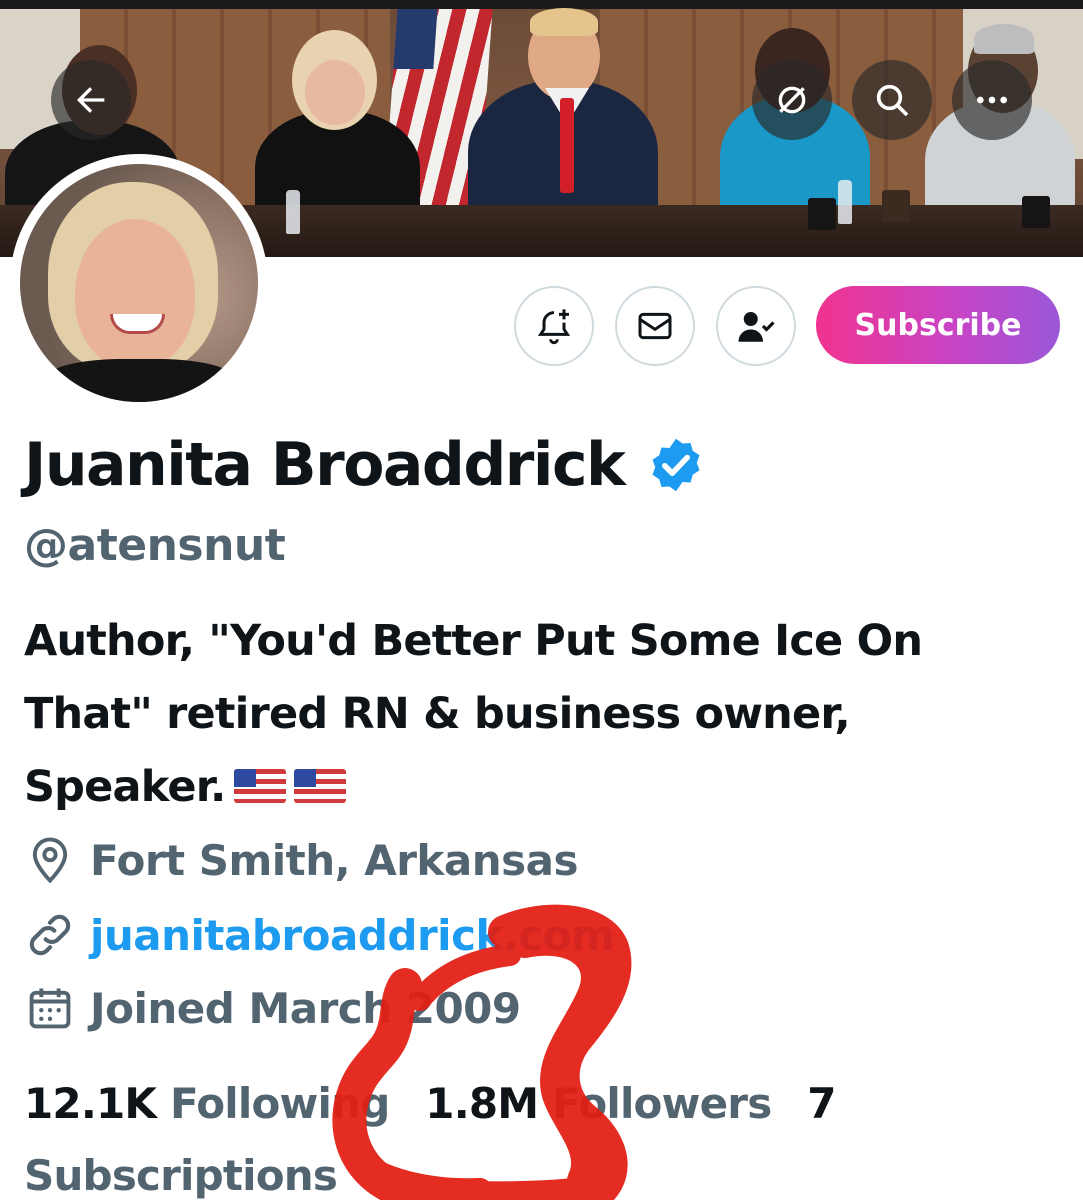 The height and width of the screenshot is (1200, 1083). Describe the element at coordinates (896, 206) in the screenshot. I see `banner-glass` at that location.